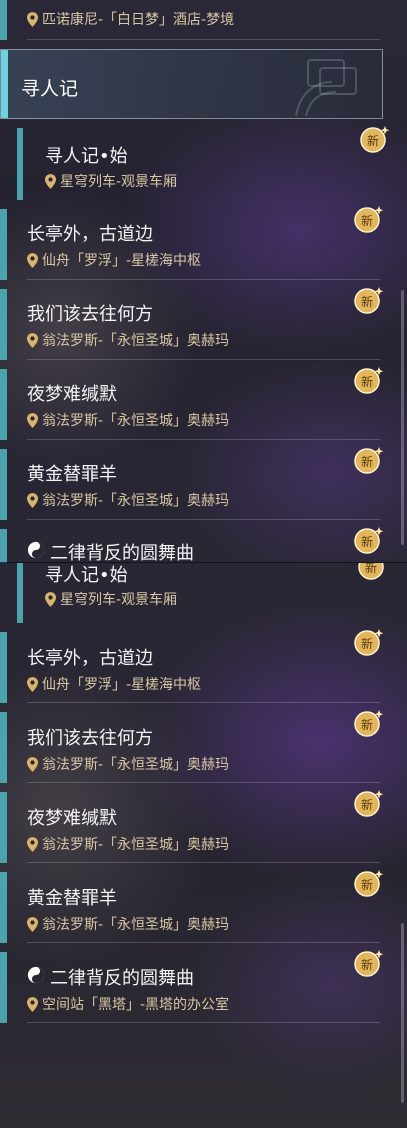 The image size is (407, 1128). Describe the element at coordinates (195, 987) in the screenshot. I see `quest-item: 二律背反的圆舞曲 空间站「黑塔」-黑塔的办公室` at that location.